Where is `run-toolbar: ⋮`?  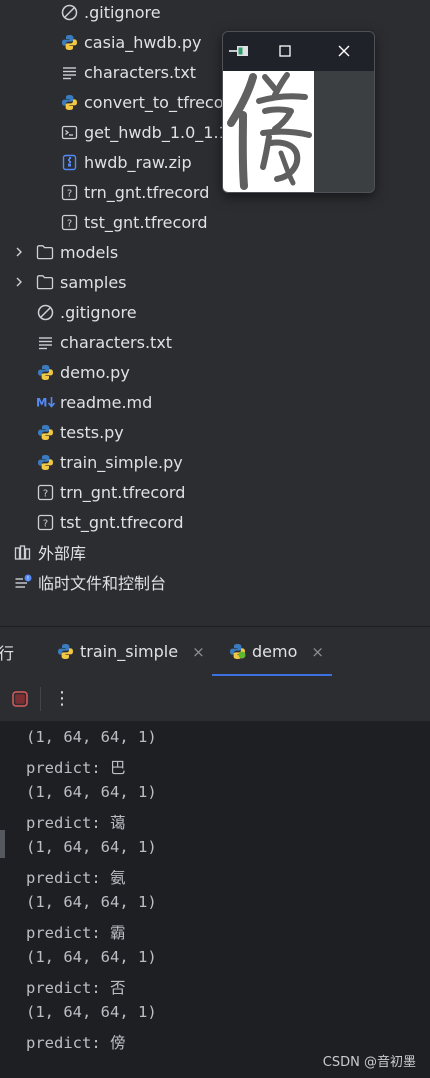
run-toolbar: ⋮ is located at coordinates (215, 699).